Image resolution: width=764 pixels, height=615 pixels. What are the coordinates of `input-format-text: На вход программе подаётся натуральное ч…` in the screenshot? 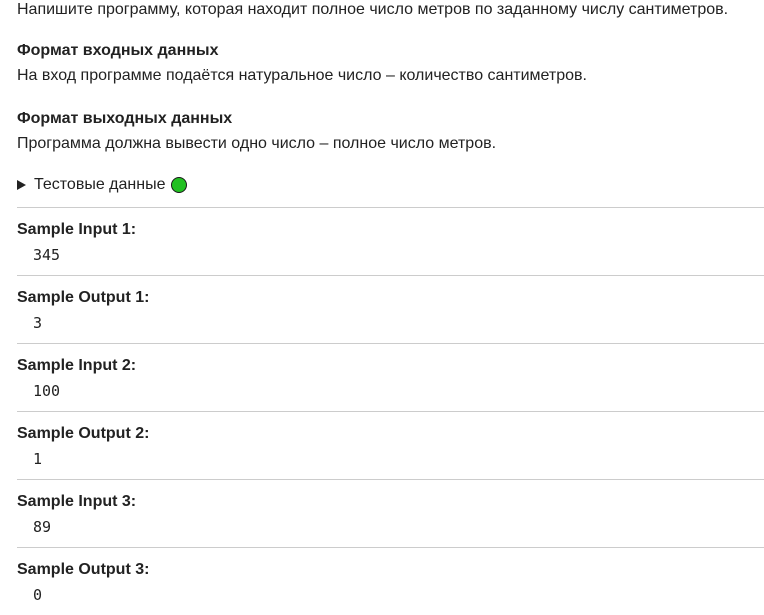 It's located at (302, 75).